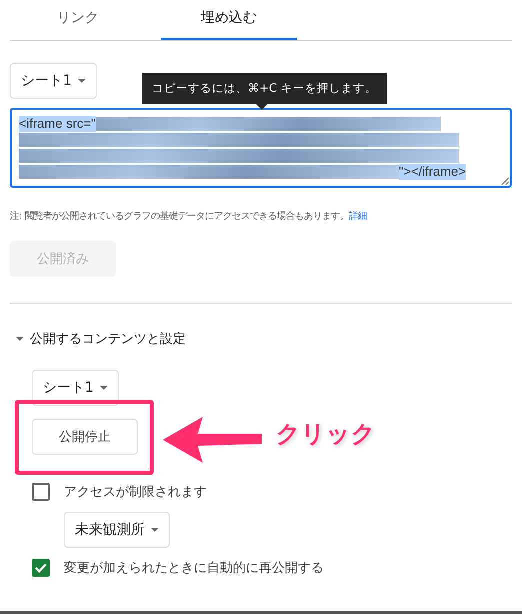  Describe the element at coordinates (20, 339) in the screenshot. I see `expand-caret-icon` at that location.